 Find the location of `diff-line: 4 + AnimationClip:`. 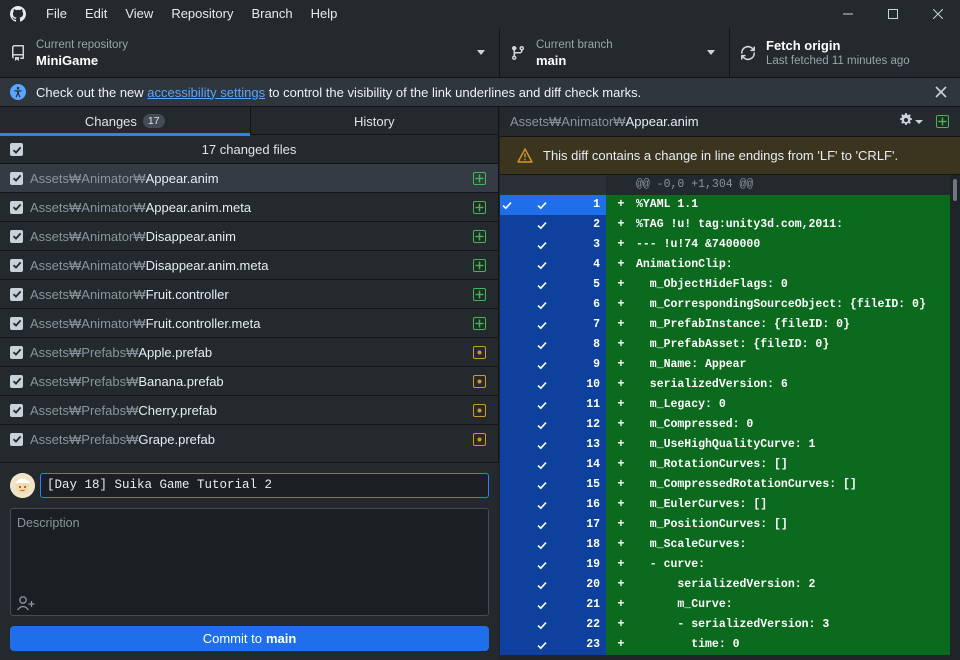

diff-line: 4 + AnimationClip: is located at coordinates (725, 265).